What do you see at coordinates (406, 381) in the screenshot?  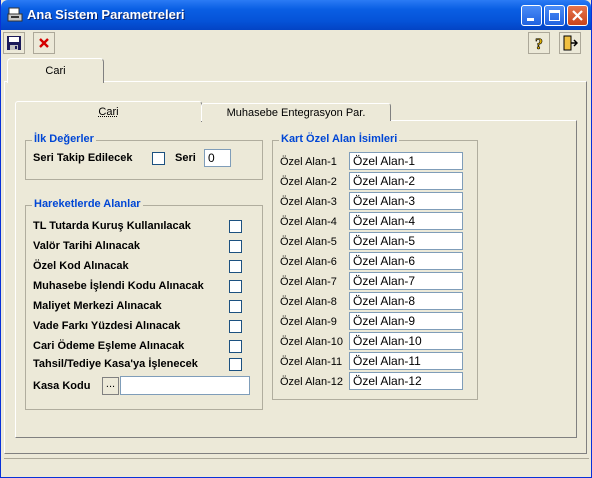 I see `ozel-alan-input: Özel Alan-12` at bounding box center [406, 381].